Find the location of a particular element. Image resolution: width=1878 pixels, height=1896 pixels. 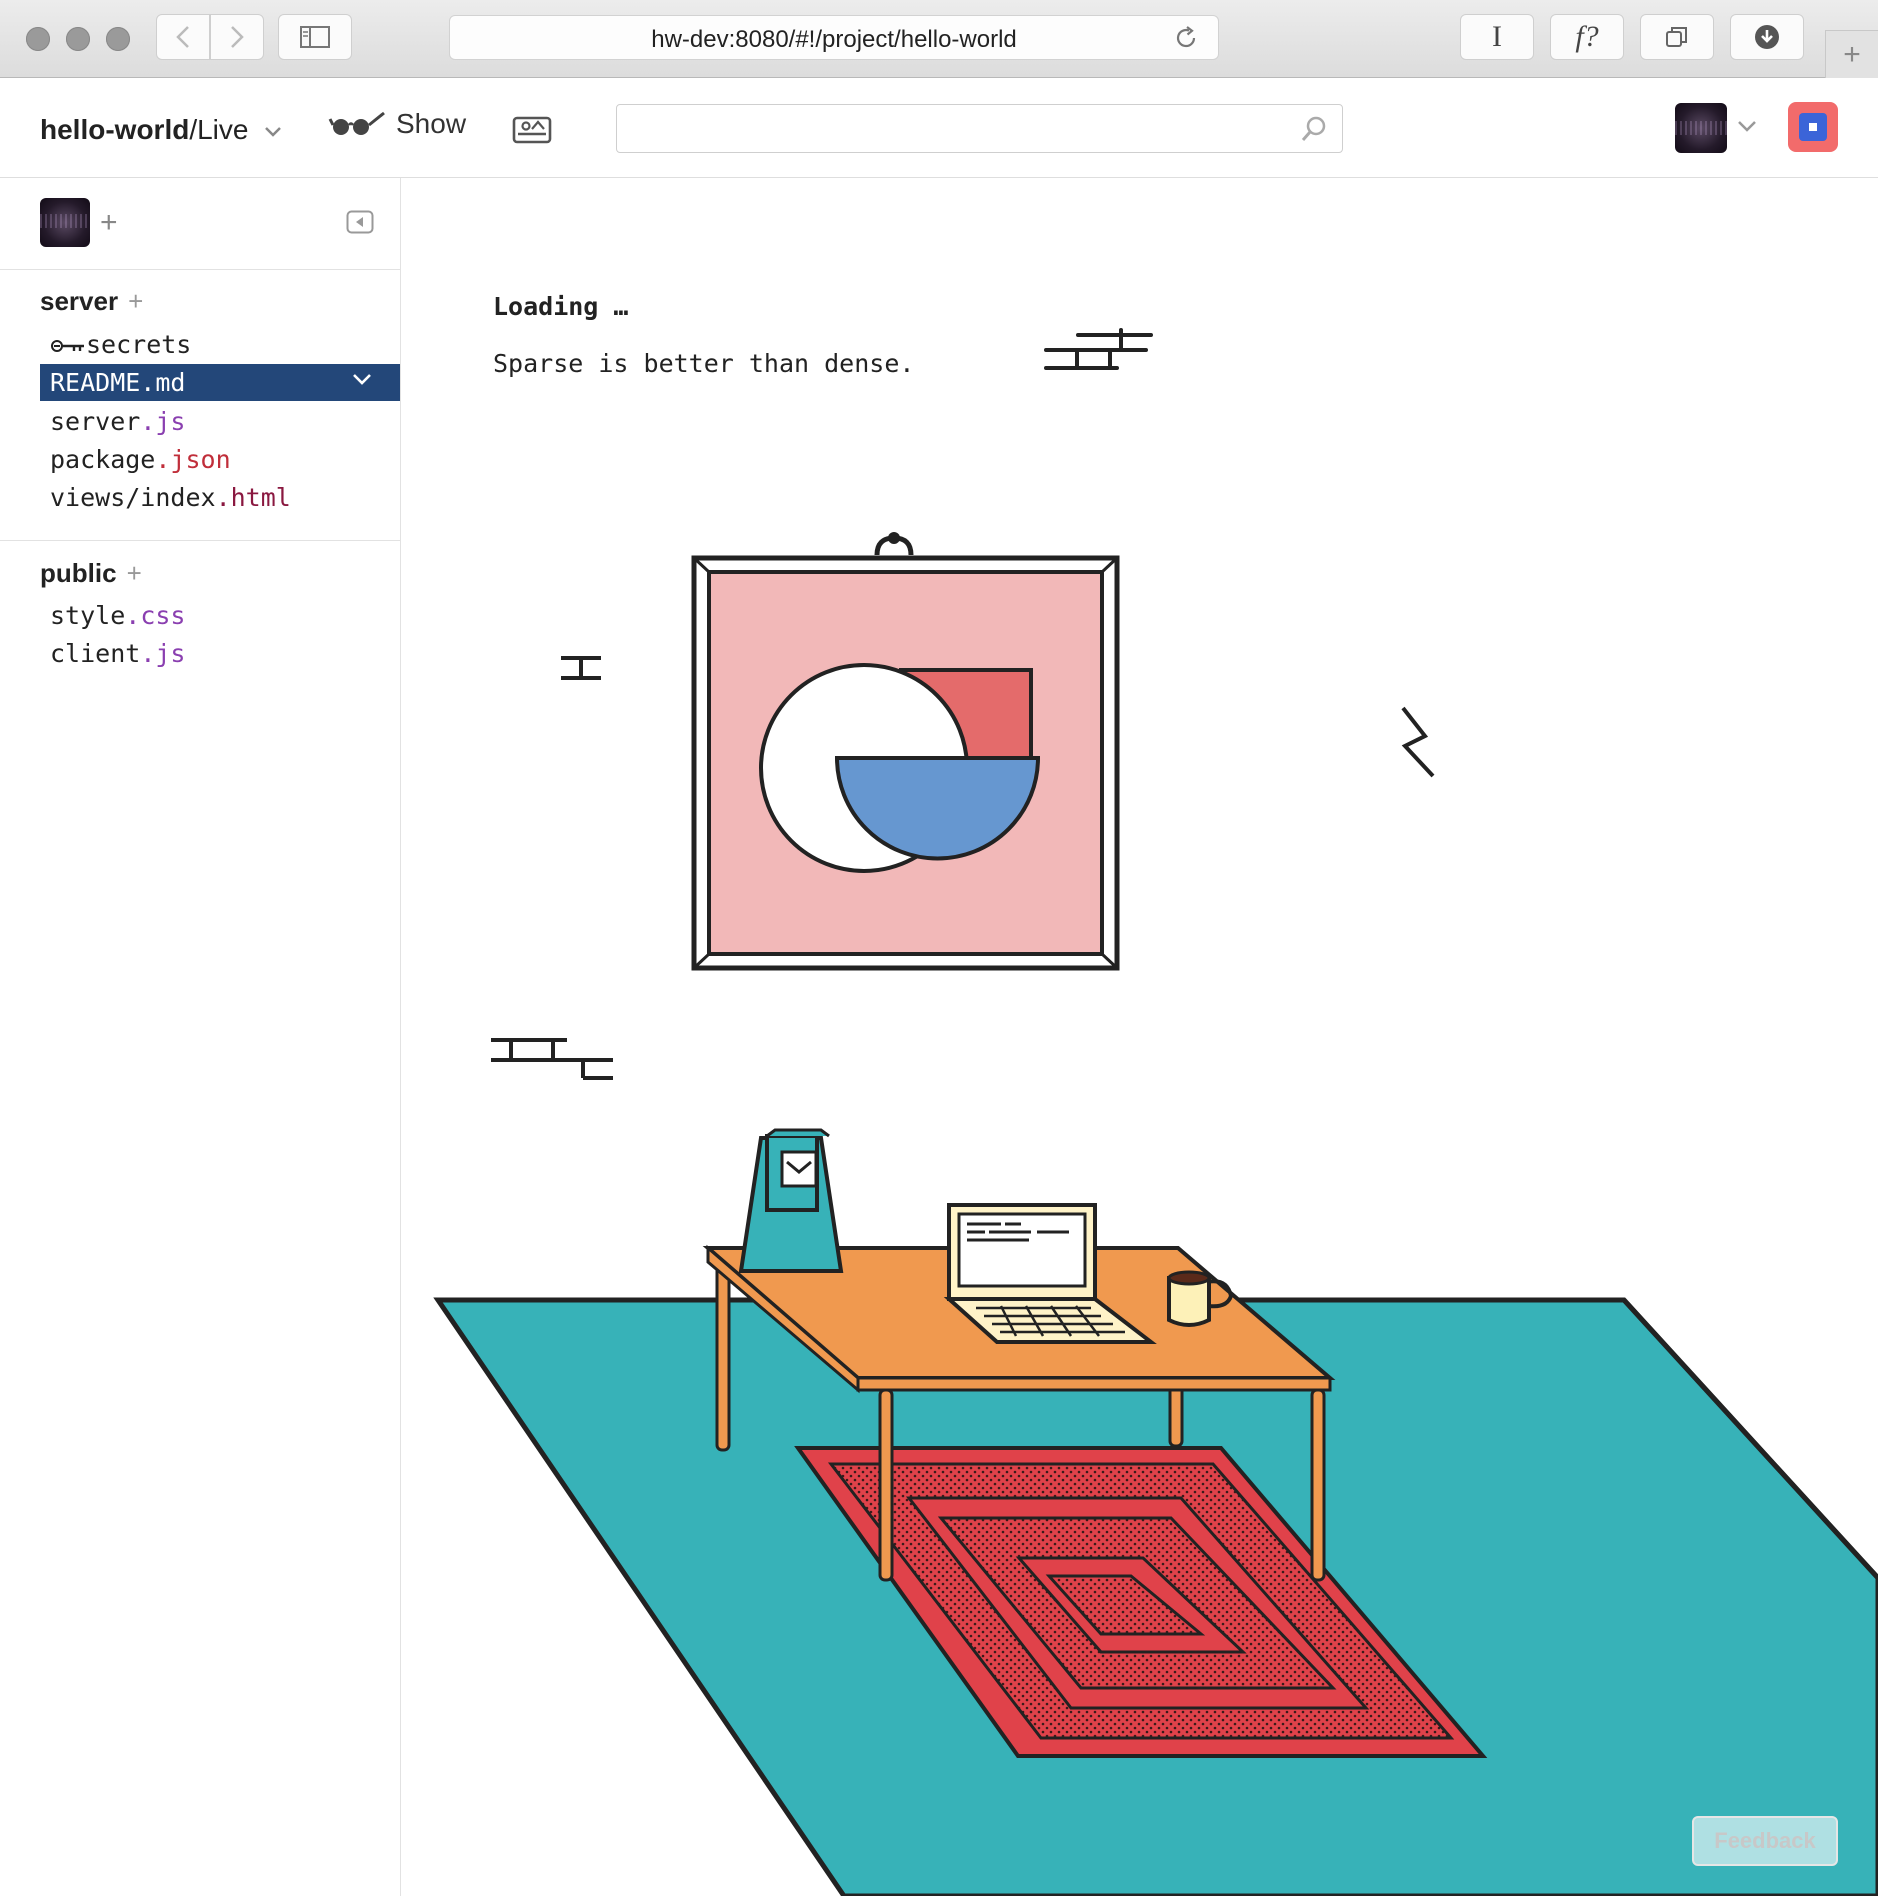

file-server-js: server.js is located at coordinates (117, 421).